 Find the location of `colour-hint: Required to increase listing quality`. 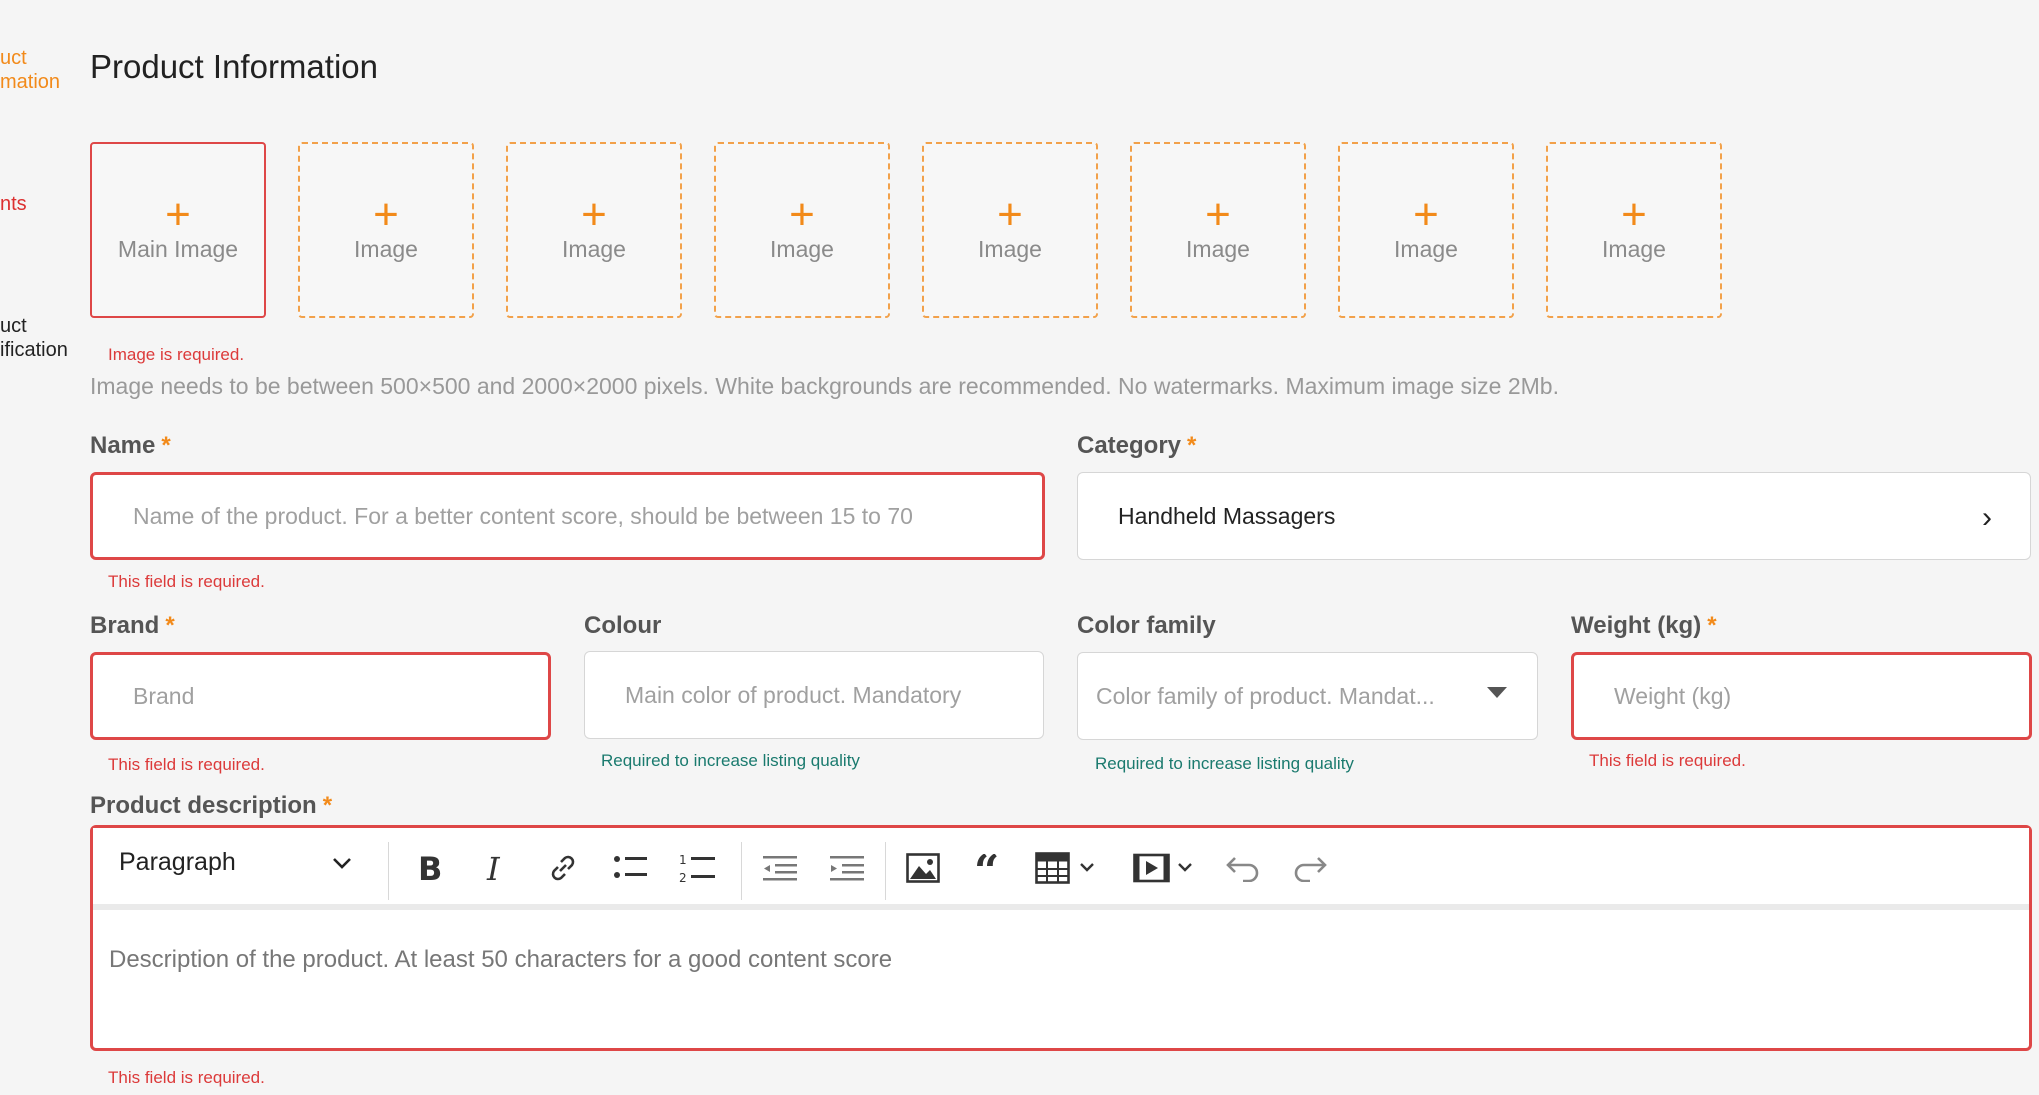

colour-hint: Required to increase listing quality is located at coordinates (730, 760).